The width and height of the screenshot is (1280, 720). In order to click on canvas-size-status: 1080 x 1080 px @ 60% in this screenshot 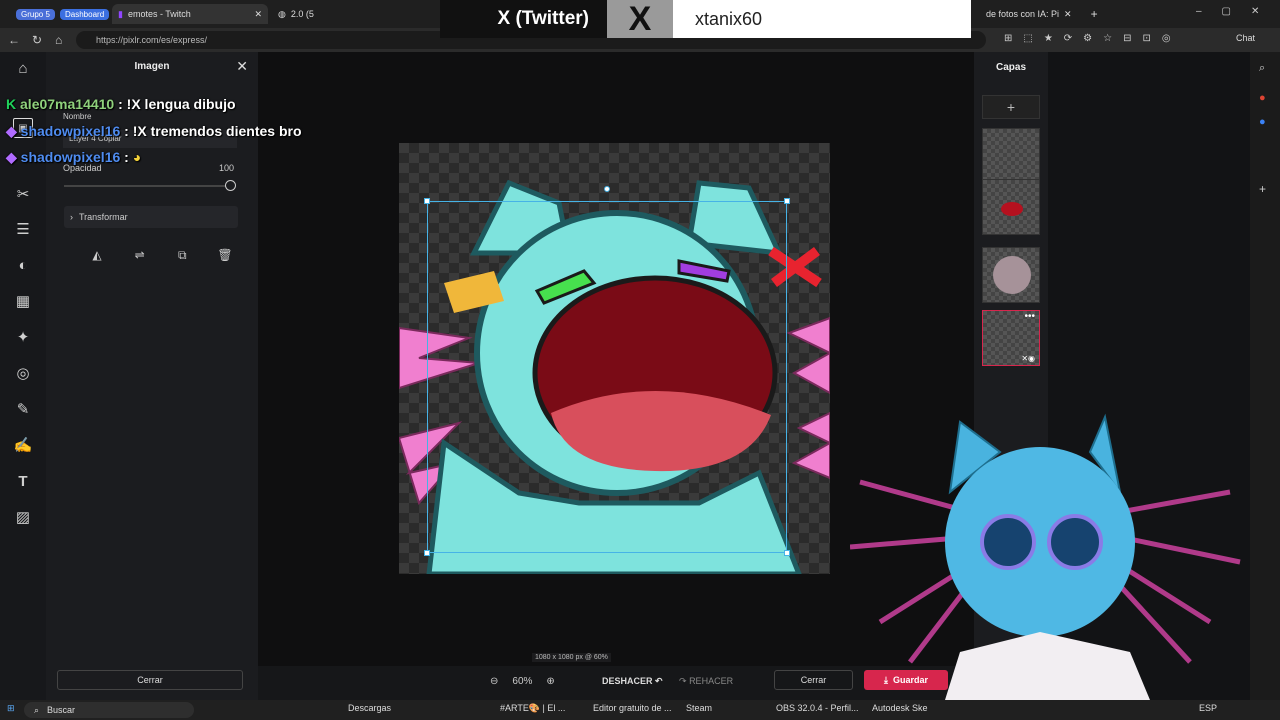, I will do `click(571, 657)`.